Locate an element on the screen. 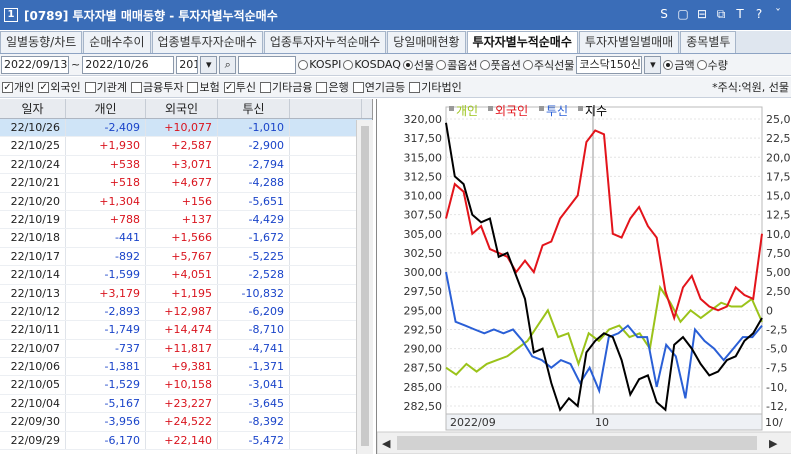 This screenshot has height=454, width=791. tab-daily-trend: 일별동향/차트 is located at coordinates (41, 42).